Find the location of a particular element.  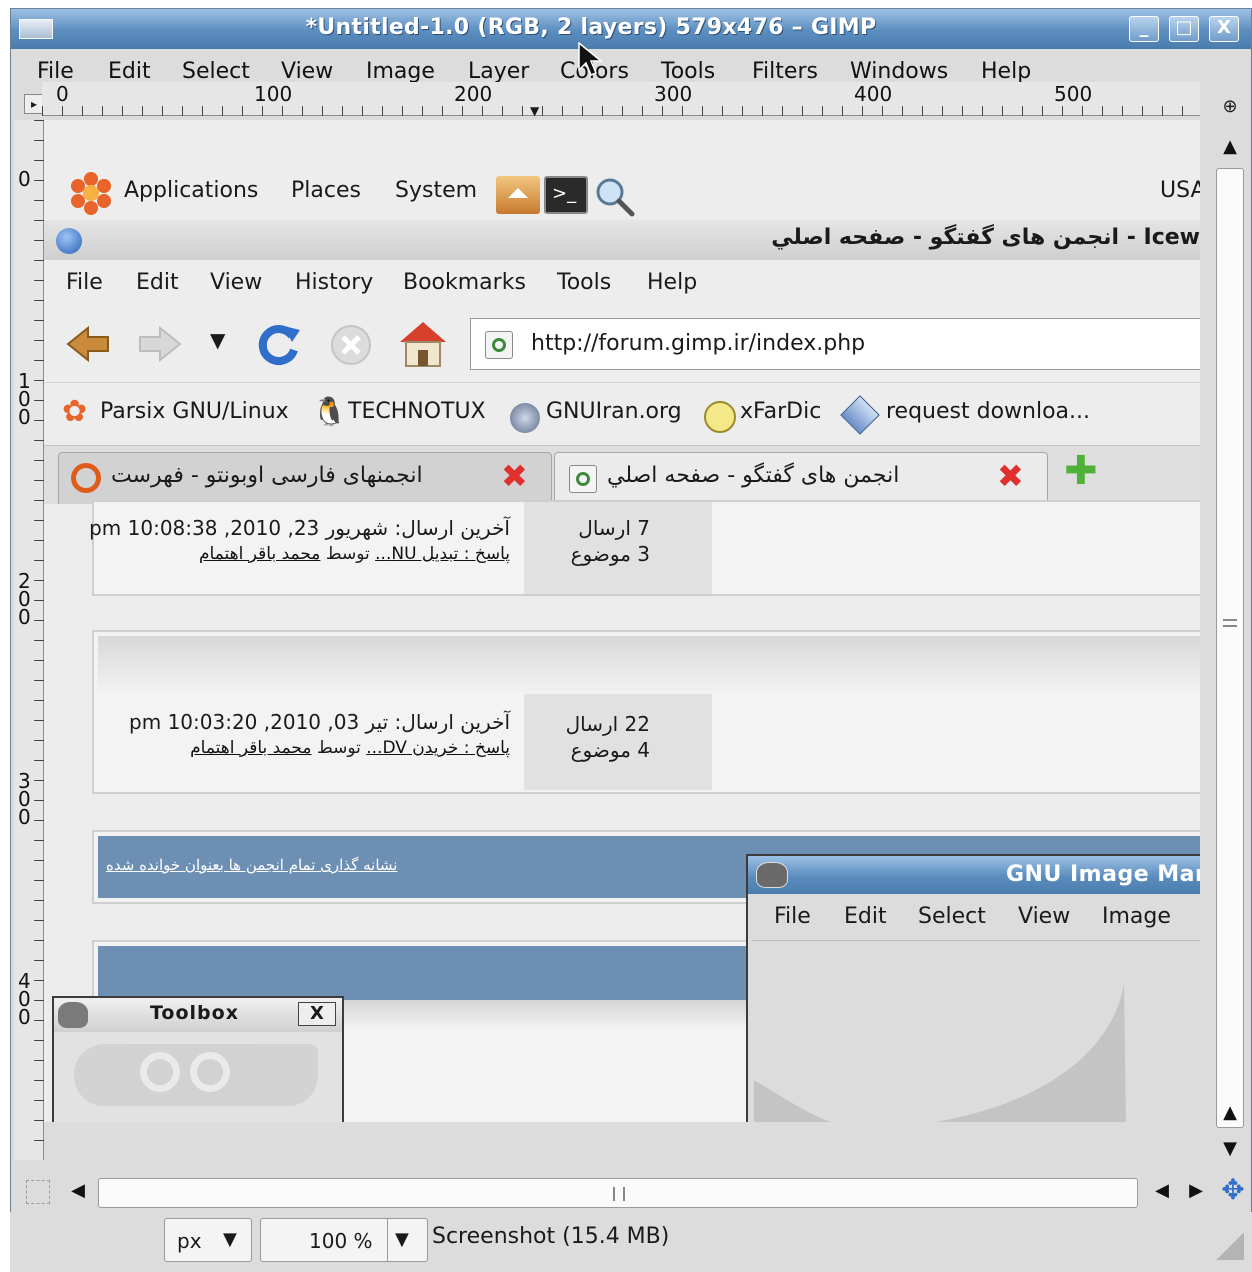

horizontal-ruler: 0 100 200 300 400 500 ▼ is located at coordinates (621, 100).